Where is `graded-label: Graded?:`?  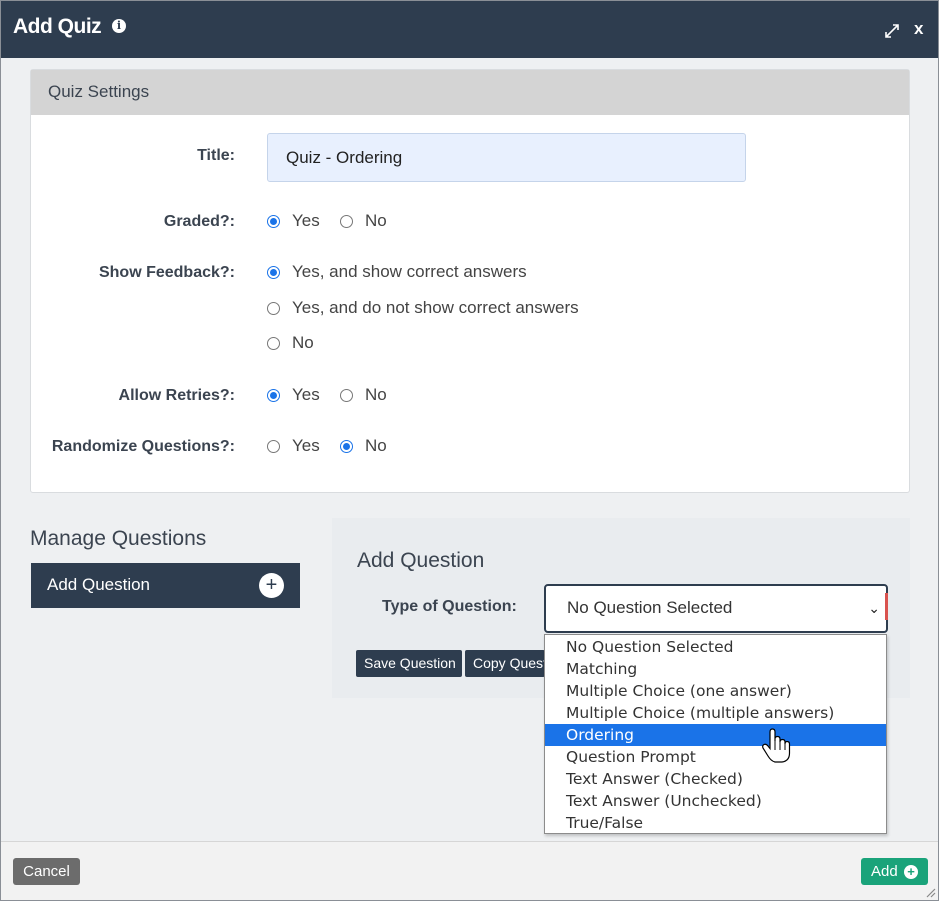
graded-label: Graded?: is located at coordinates (199, 221).